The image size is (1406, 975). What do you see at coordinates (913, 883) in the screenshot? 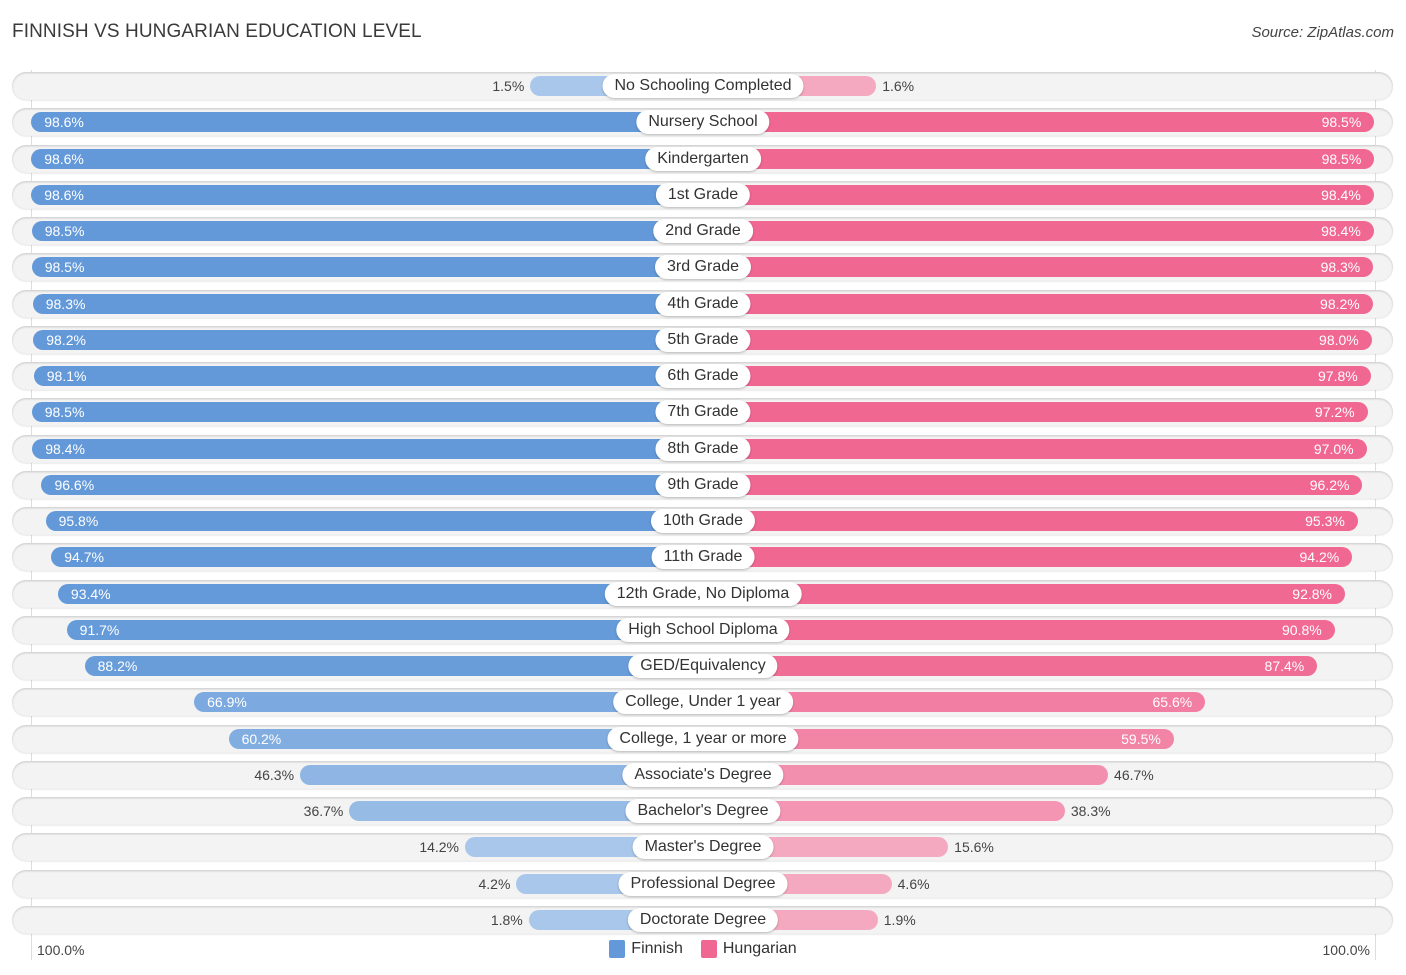
I see `value-label-hungarian-professional-degree: 4.6%` at bounding box center [913, 883].